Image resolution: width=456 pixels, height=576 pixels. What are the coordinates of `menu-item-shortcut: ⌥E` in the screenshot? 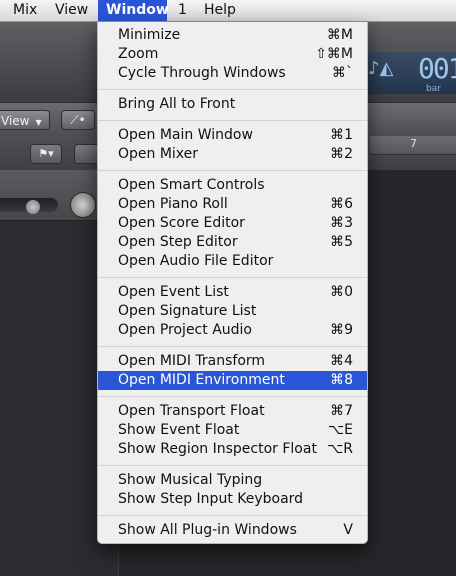 It's located at (340, 430).